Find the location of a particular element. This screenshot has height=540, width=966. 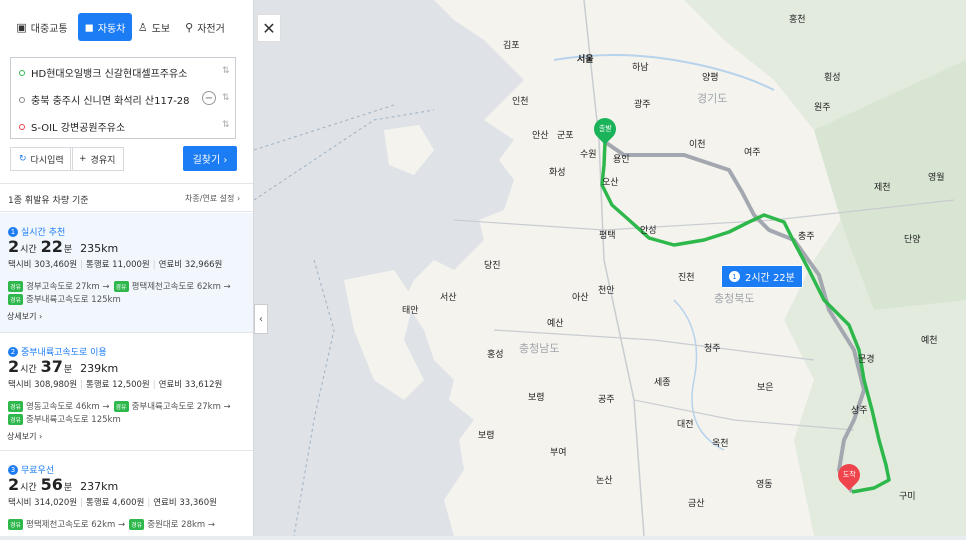

bus-icon: ▣ is located at coordinates (21, 27).